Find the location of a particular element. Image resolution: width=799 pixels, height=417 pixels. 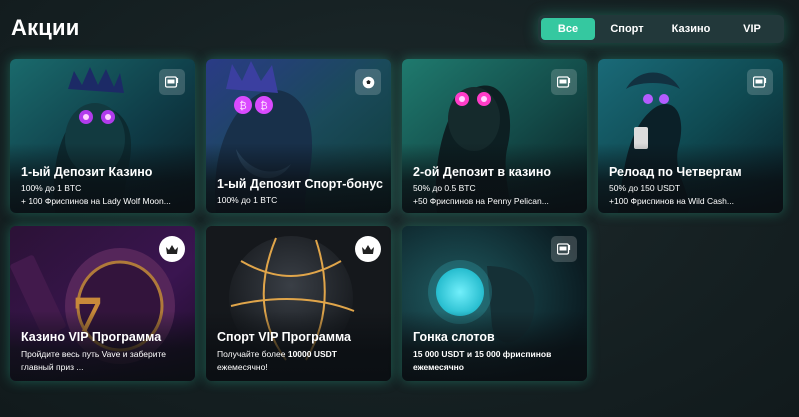

category-filter: Все Спорт Казино VIP is located at coordinates (661, 29).